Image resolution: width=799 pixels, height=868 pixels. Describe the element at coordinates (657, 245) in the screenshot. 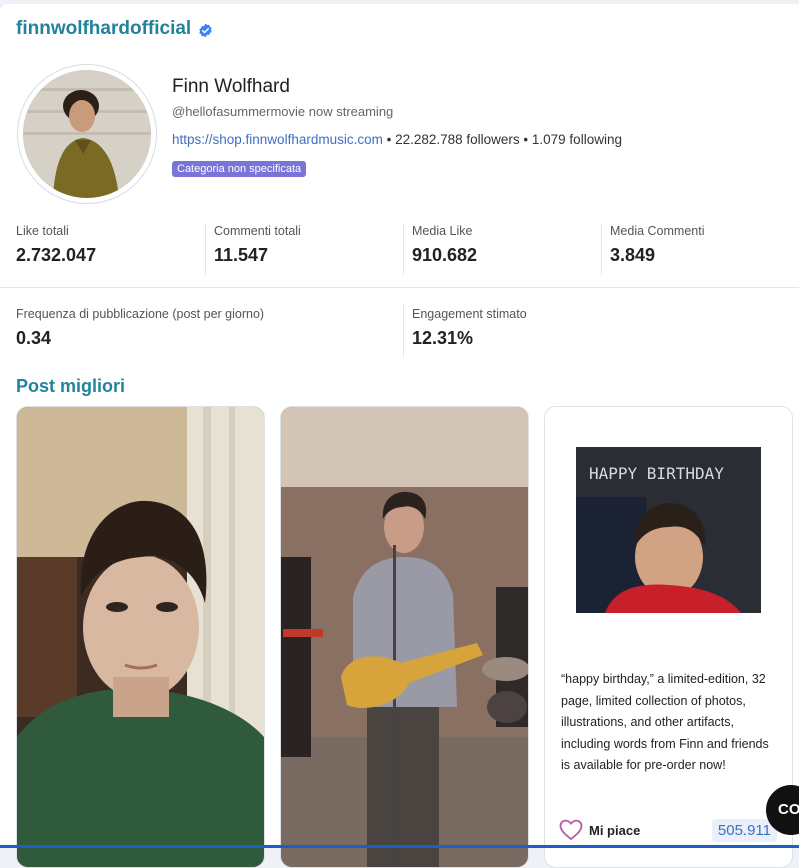

I see `stat-average-comments: Media Commenti 3.849` at that location.